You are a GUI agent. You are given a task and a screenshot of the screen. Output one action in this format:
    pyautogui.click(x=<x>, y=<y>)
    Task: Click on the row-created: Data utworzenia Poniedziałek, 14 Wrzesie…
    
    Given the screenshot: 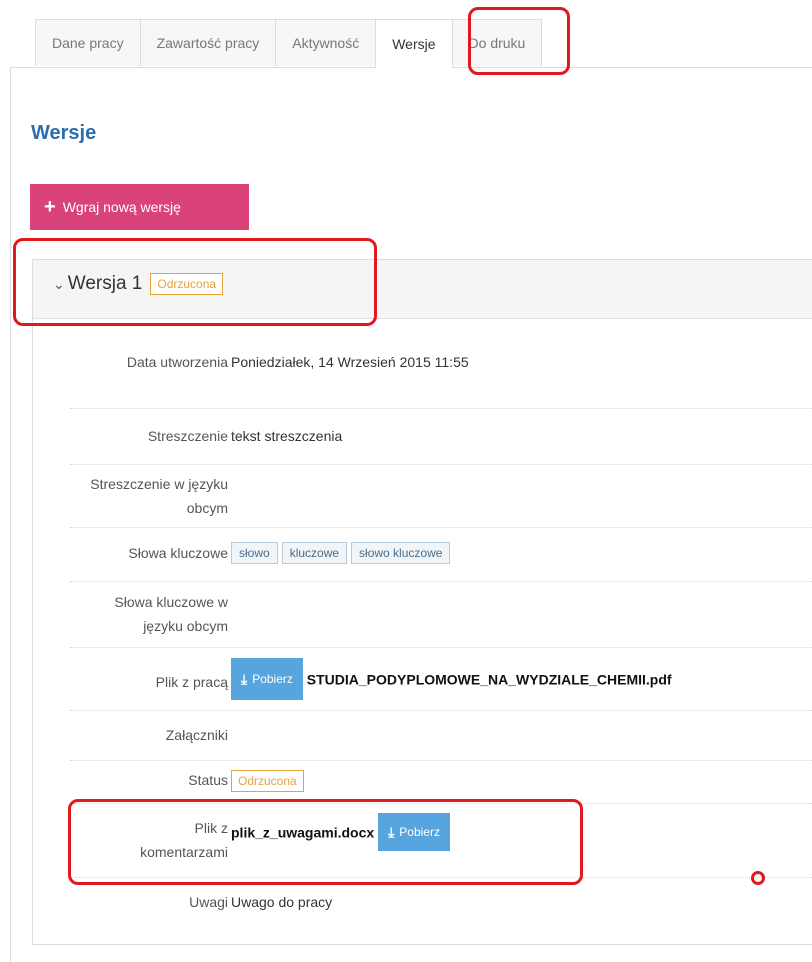 What is the action you would take?
    pyautogui.click(x=441, y=374)
    